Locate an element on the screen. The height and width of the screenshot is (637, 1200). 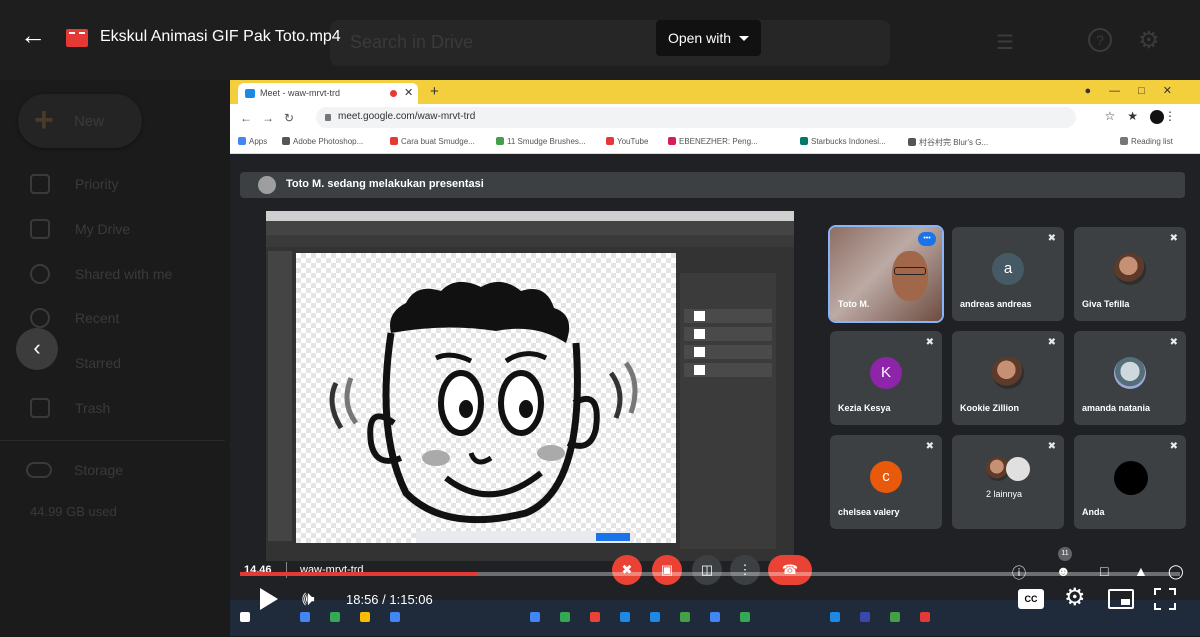
participant-name: Toto M. is located at coordinates (854, 304).